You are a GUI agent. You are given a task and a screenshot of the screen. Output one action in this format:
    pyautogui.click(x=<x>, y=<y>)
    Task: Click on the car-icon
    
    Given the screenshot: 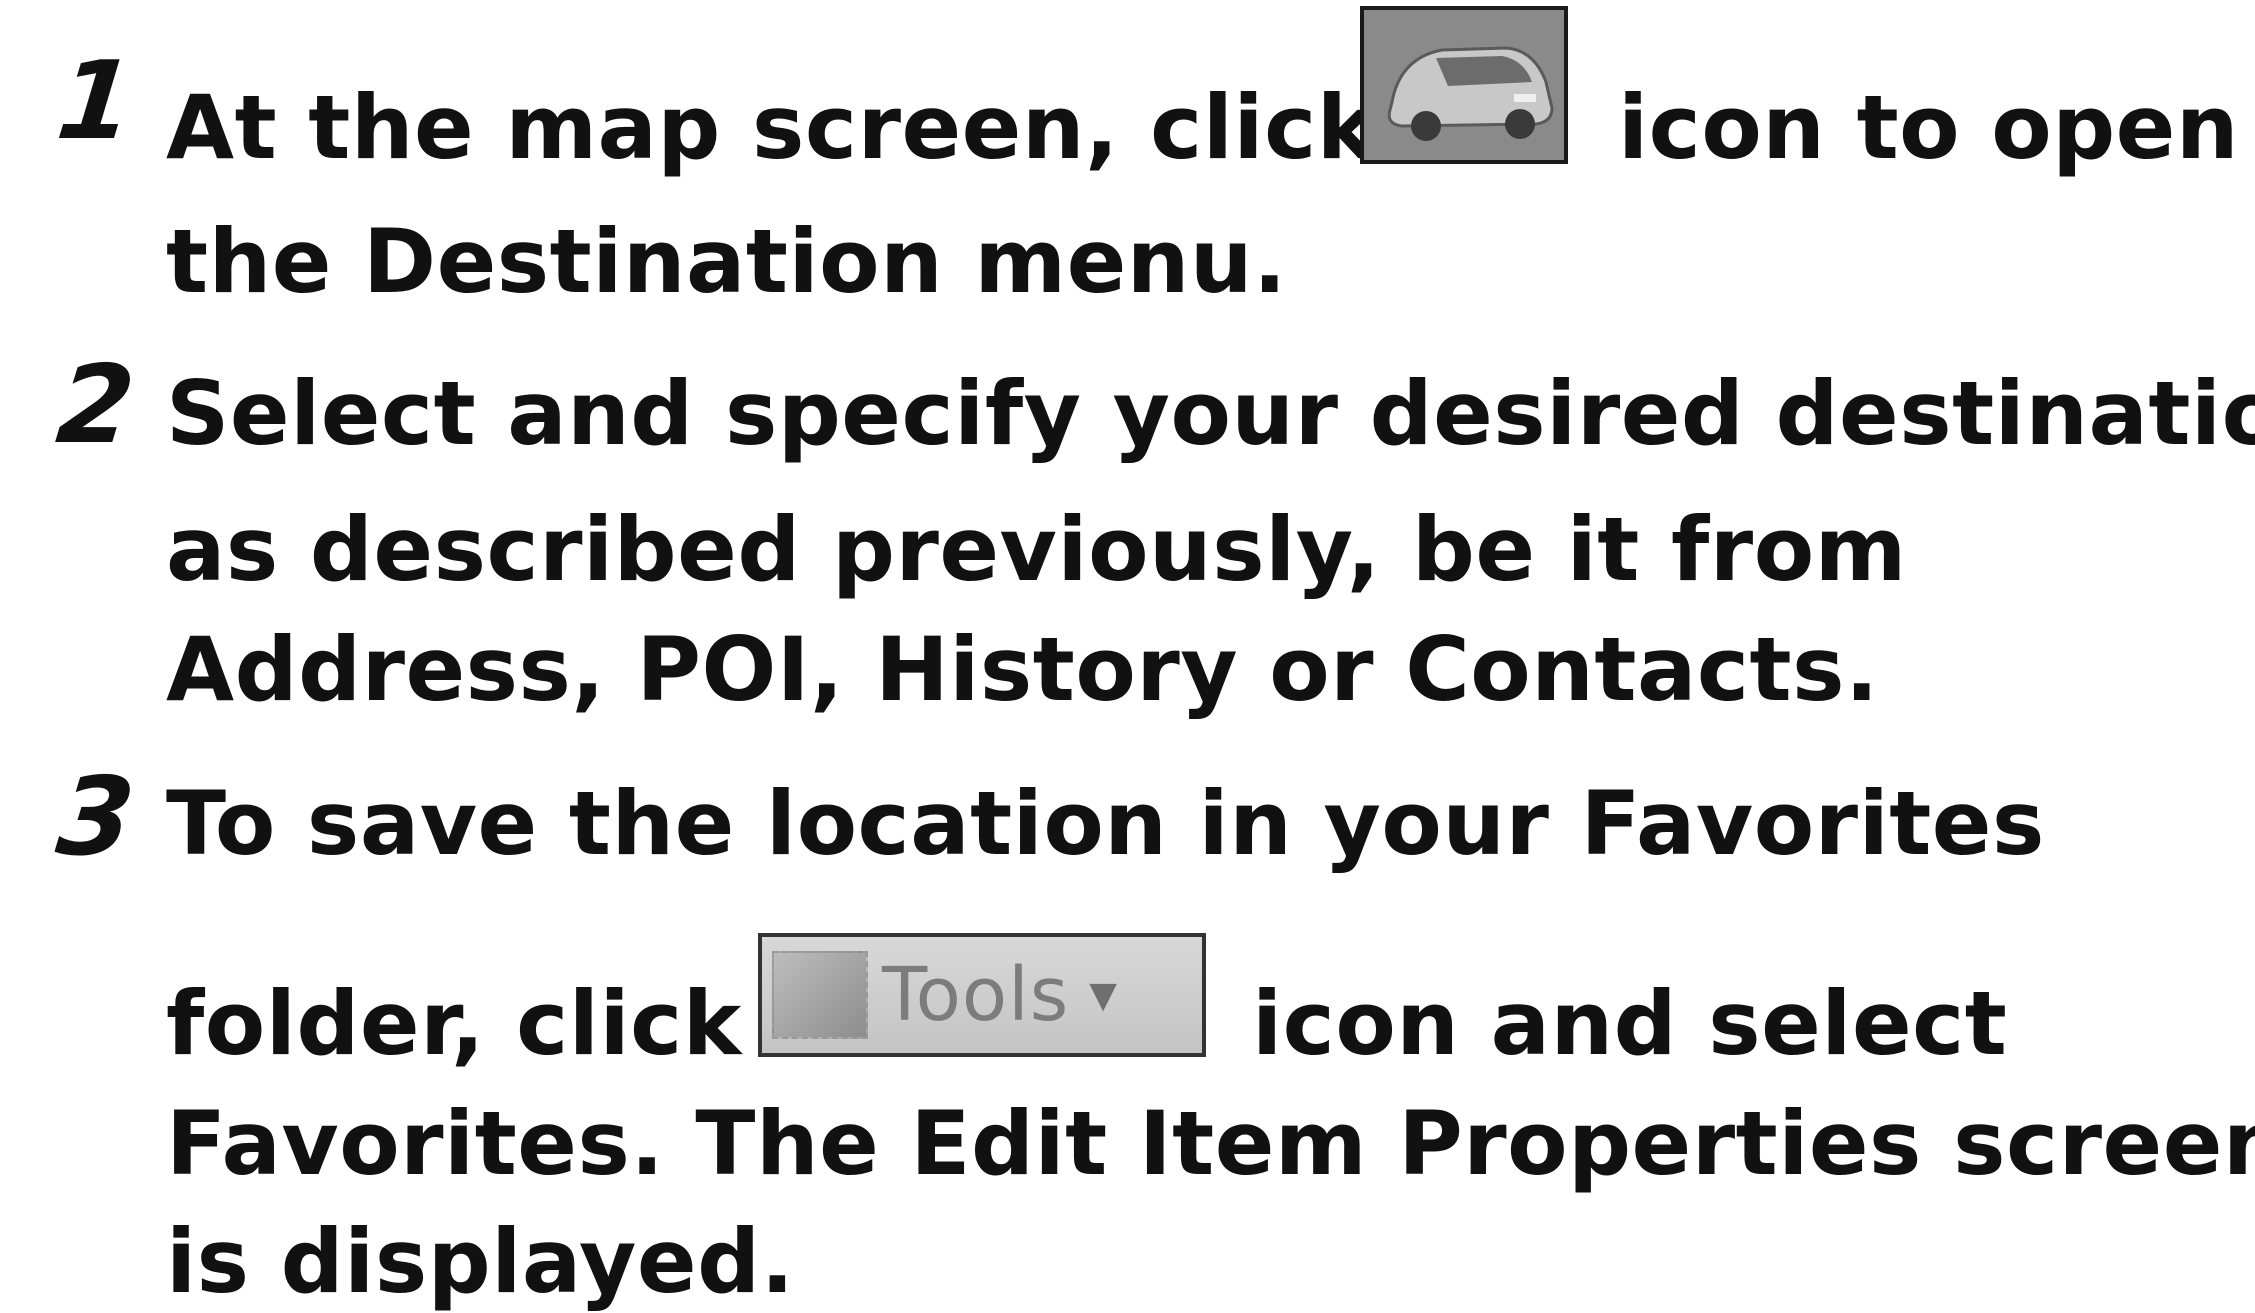 What is the action you would take?
    pyautogui.click(x=1464, y=85)
    